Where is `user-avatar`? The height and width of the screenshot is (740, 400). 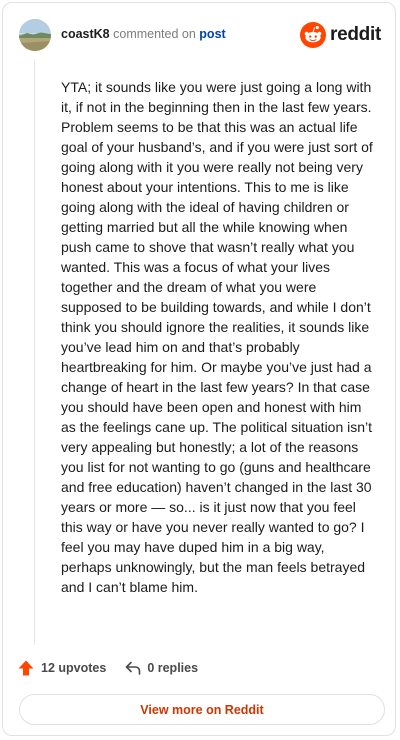
user-avatar is located at coordinates (35, 35).